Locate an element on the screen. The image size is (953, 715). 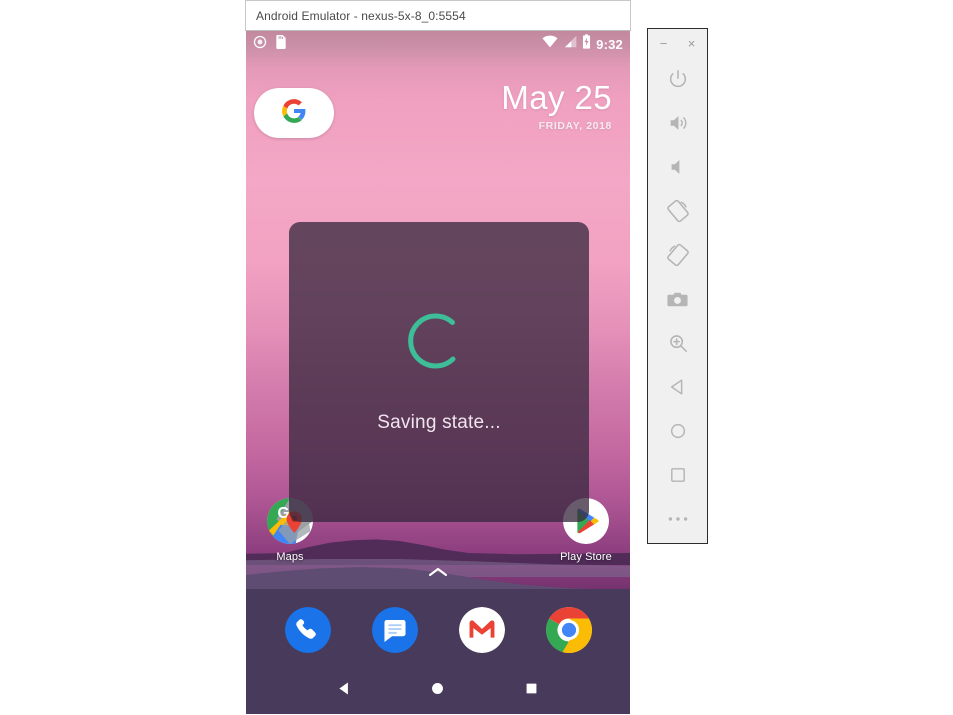
status-bar-right-icons: 9:32 is located at coordinates (582, 44).